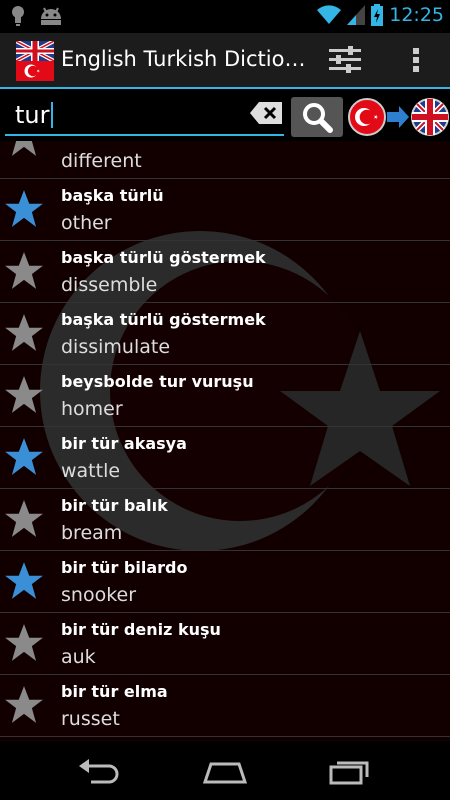 Image resolution: width=450 pixels, height=800 pixels. I want to click on list-item: beysbolde tur vuruşu homer, so click(225, 395).